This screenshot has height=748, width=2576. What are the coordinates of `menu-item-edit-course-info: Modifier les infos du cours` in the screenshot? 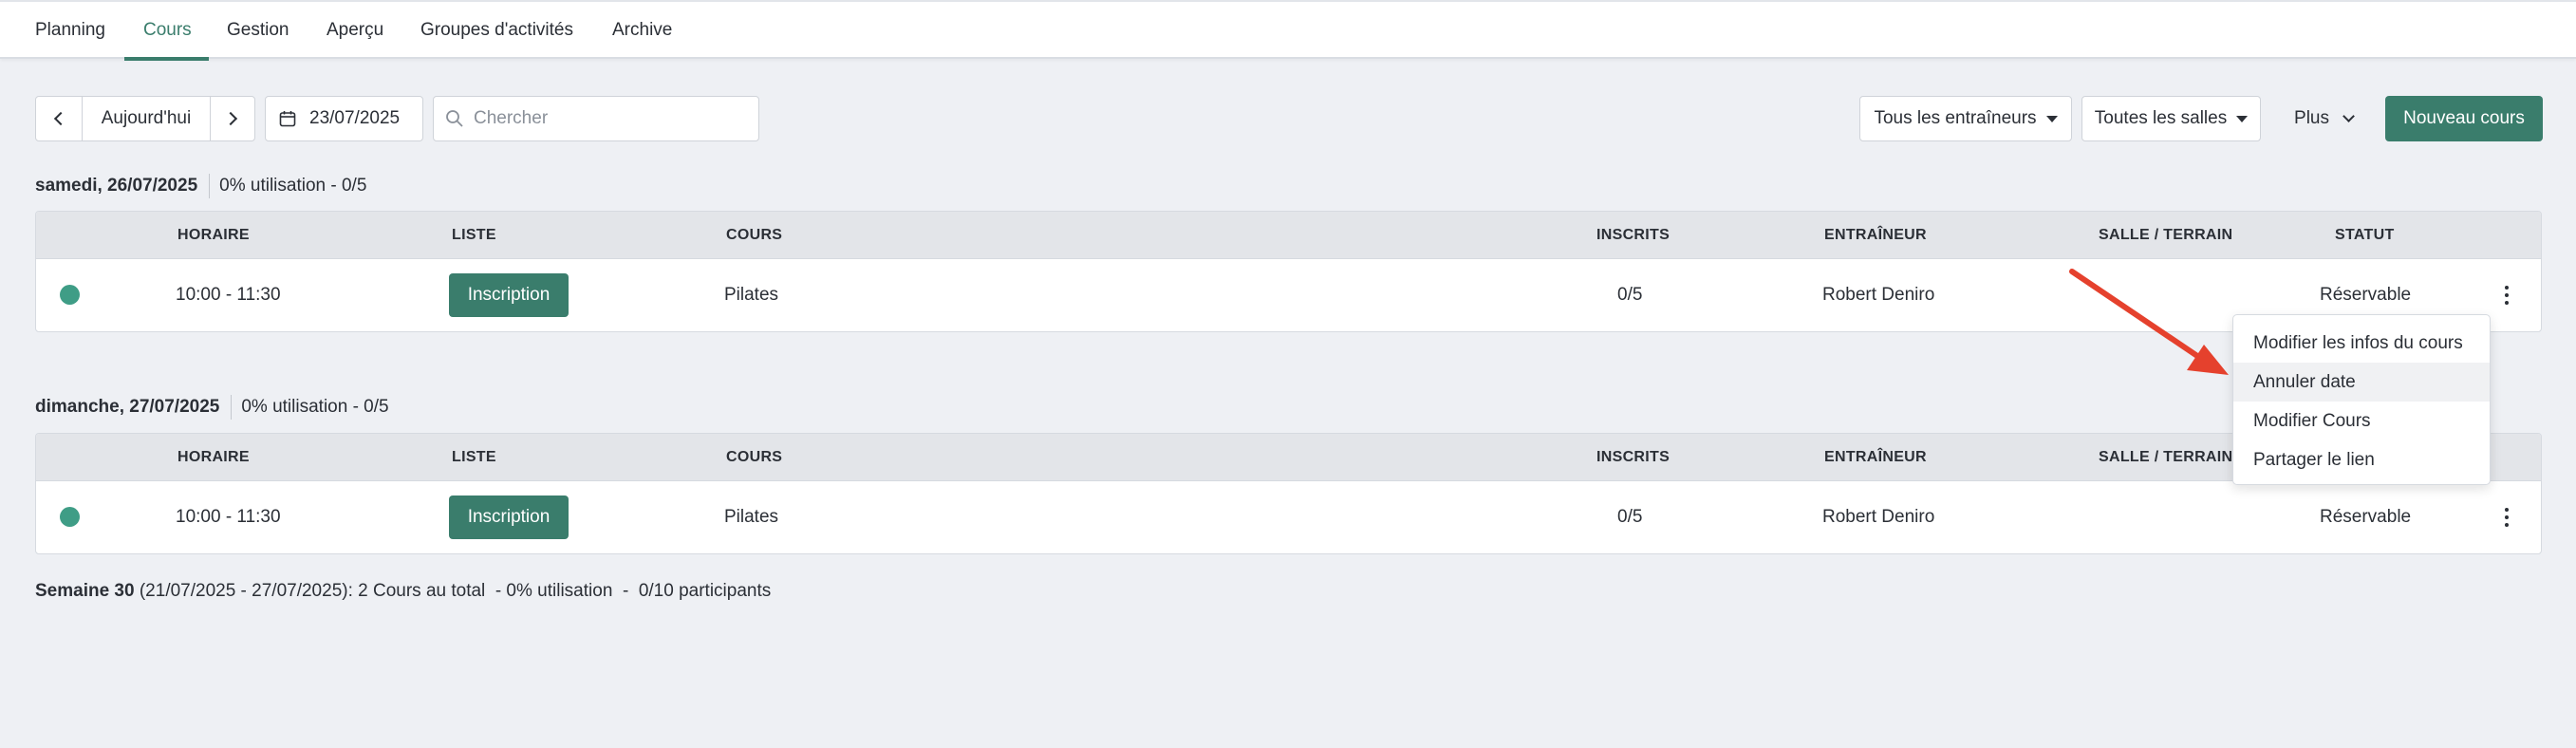 It's located at (2361, 343).